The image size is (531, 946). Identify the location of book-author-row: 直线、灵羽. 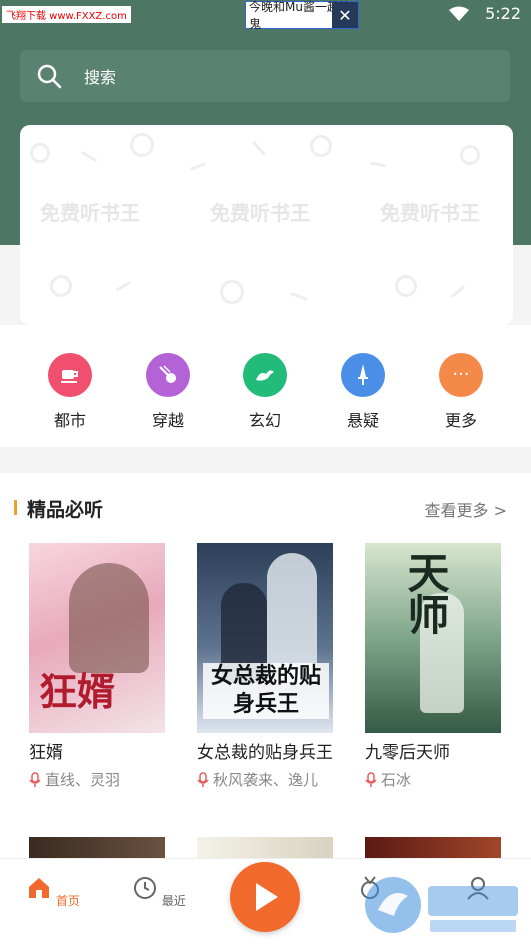
(97, 779).